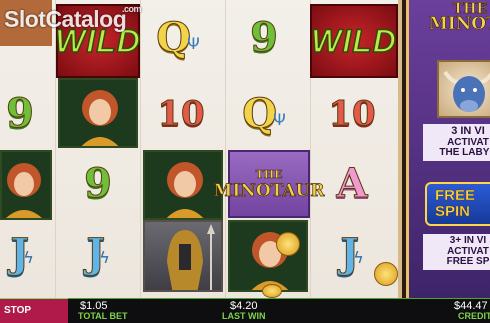  What do you see at coordinates (269, 184) in the screenshot?
I see `minotaur-logo-symbol: THE MINOTAUR` at bounding box center [269, 184].